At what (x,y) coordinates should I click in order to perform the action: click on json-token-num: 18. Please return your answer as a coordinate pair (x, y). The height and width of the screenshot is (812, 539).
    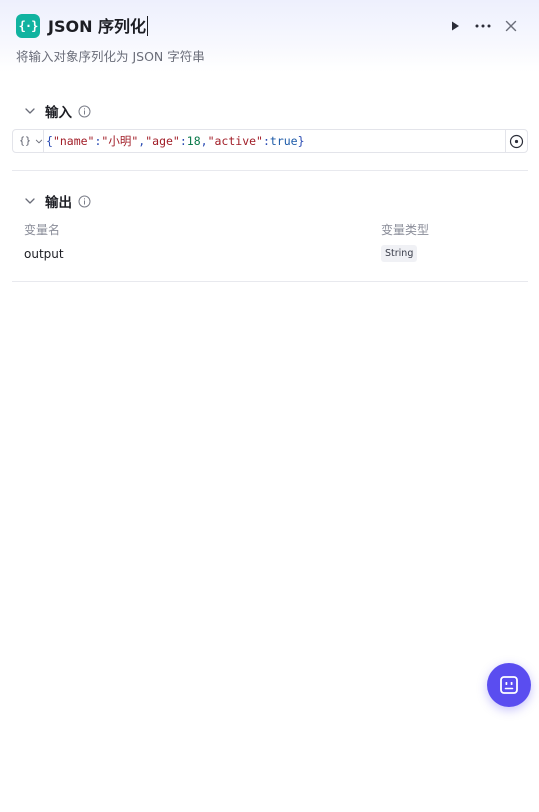
    Looking at the image, I should click on (193, 141).